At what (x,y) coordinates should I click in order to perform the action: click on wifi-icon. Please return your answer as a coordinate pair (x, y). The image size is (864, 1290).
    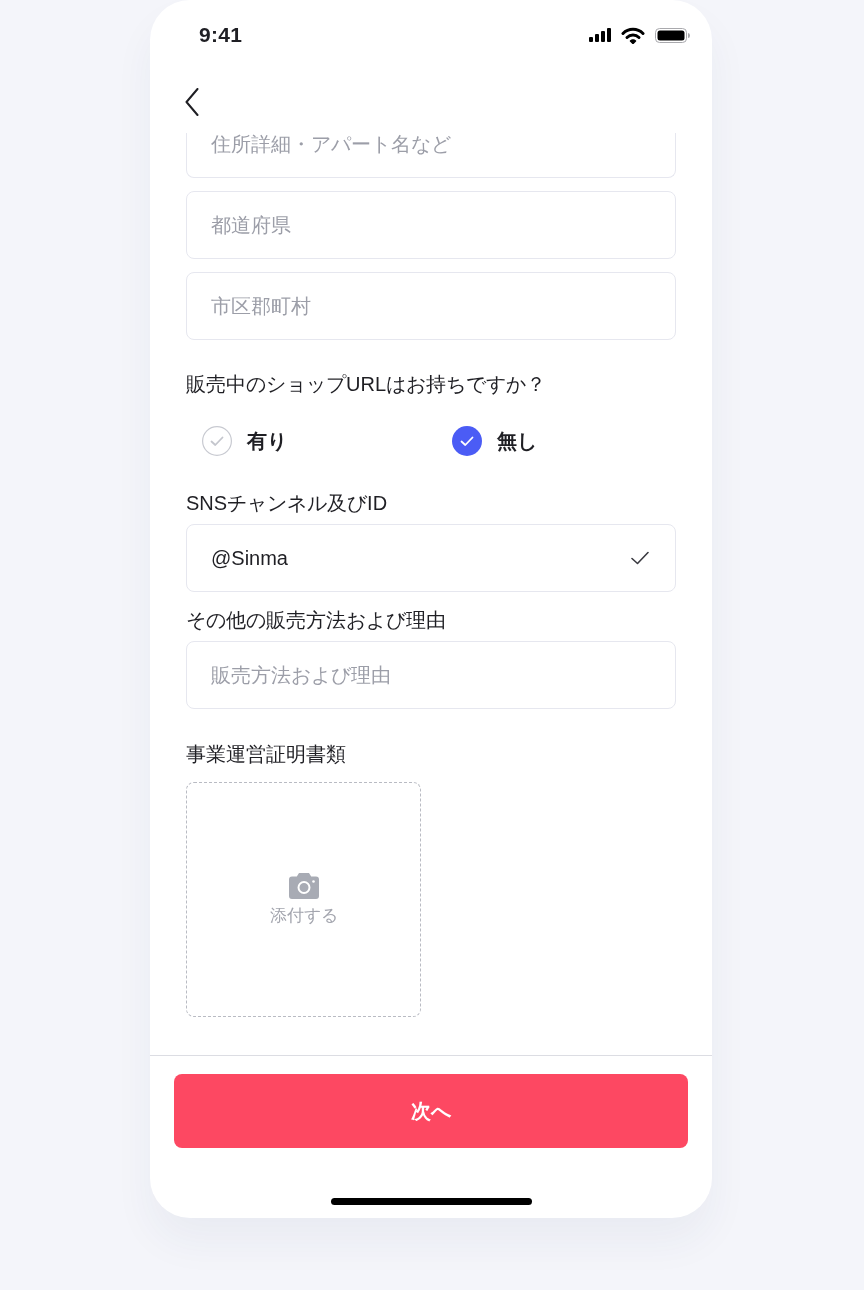
    Looking at the image, I should click on (633, 35).